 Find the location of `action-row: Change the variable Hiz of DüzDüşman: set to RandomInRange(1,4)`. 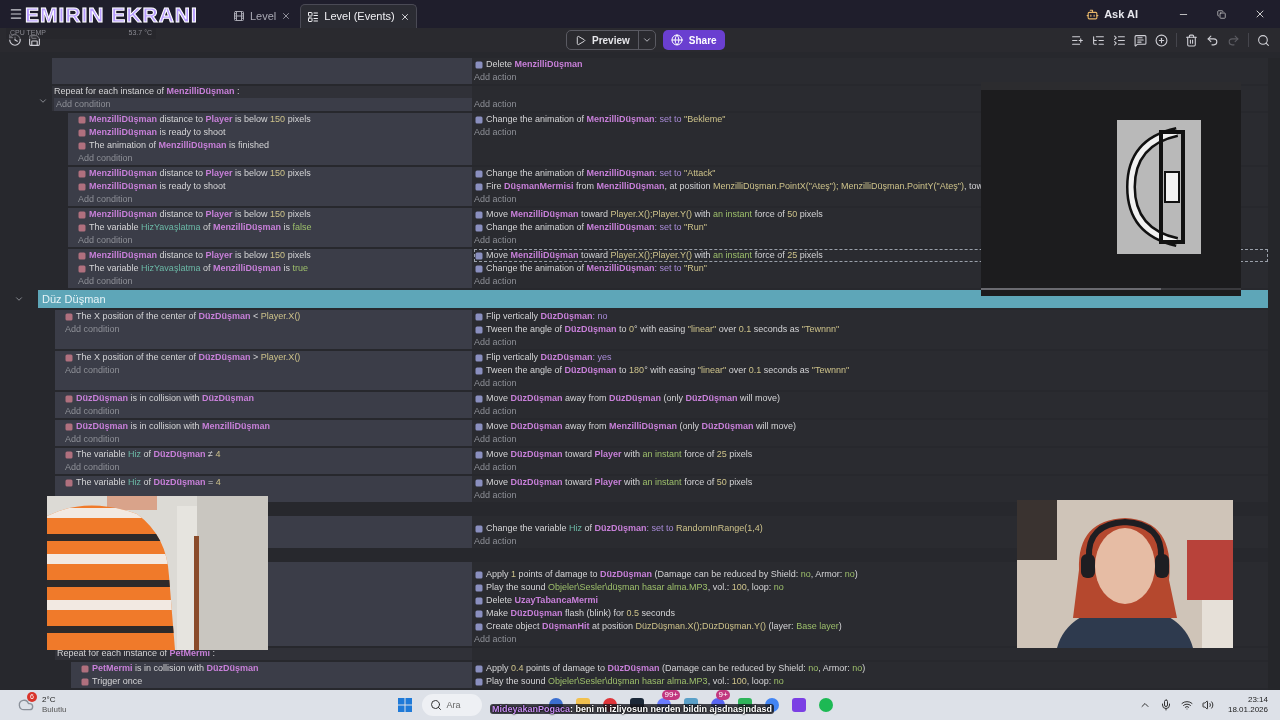

action-row: Change the variable Hiz of DüzDüşman: set to RandomInRange(1,4) is located at coordinates (871, 528).